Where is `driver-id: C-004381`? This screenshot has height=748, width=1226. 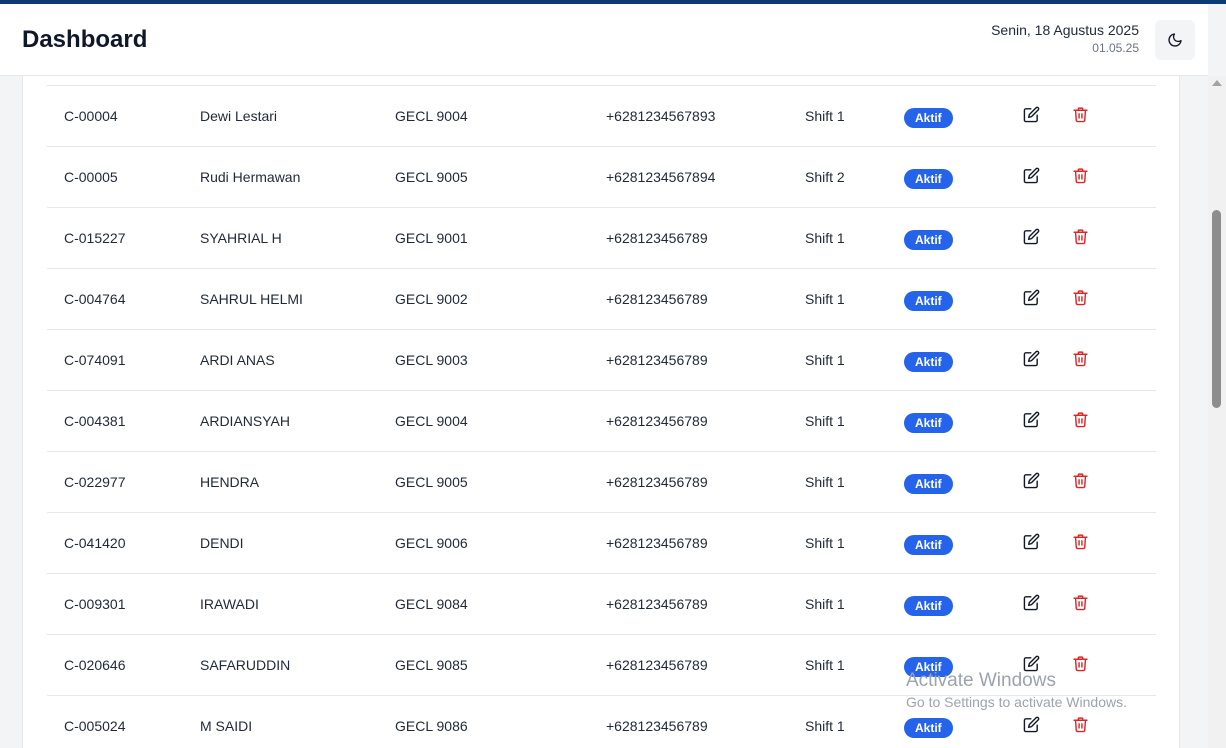 driver-id: C-004381 is located at coordinates (95, 421).